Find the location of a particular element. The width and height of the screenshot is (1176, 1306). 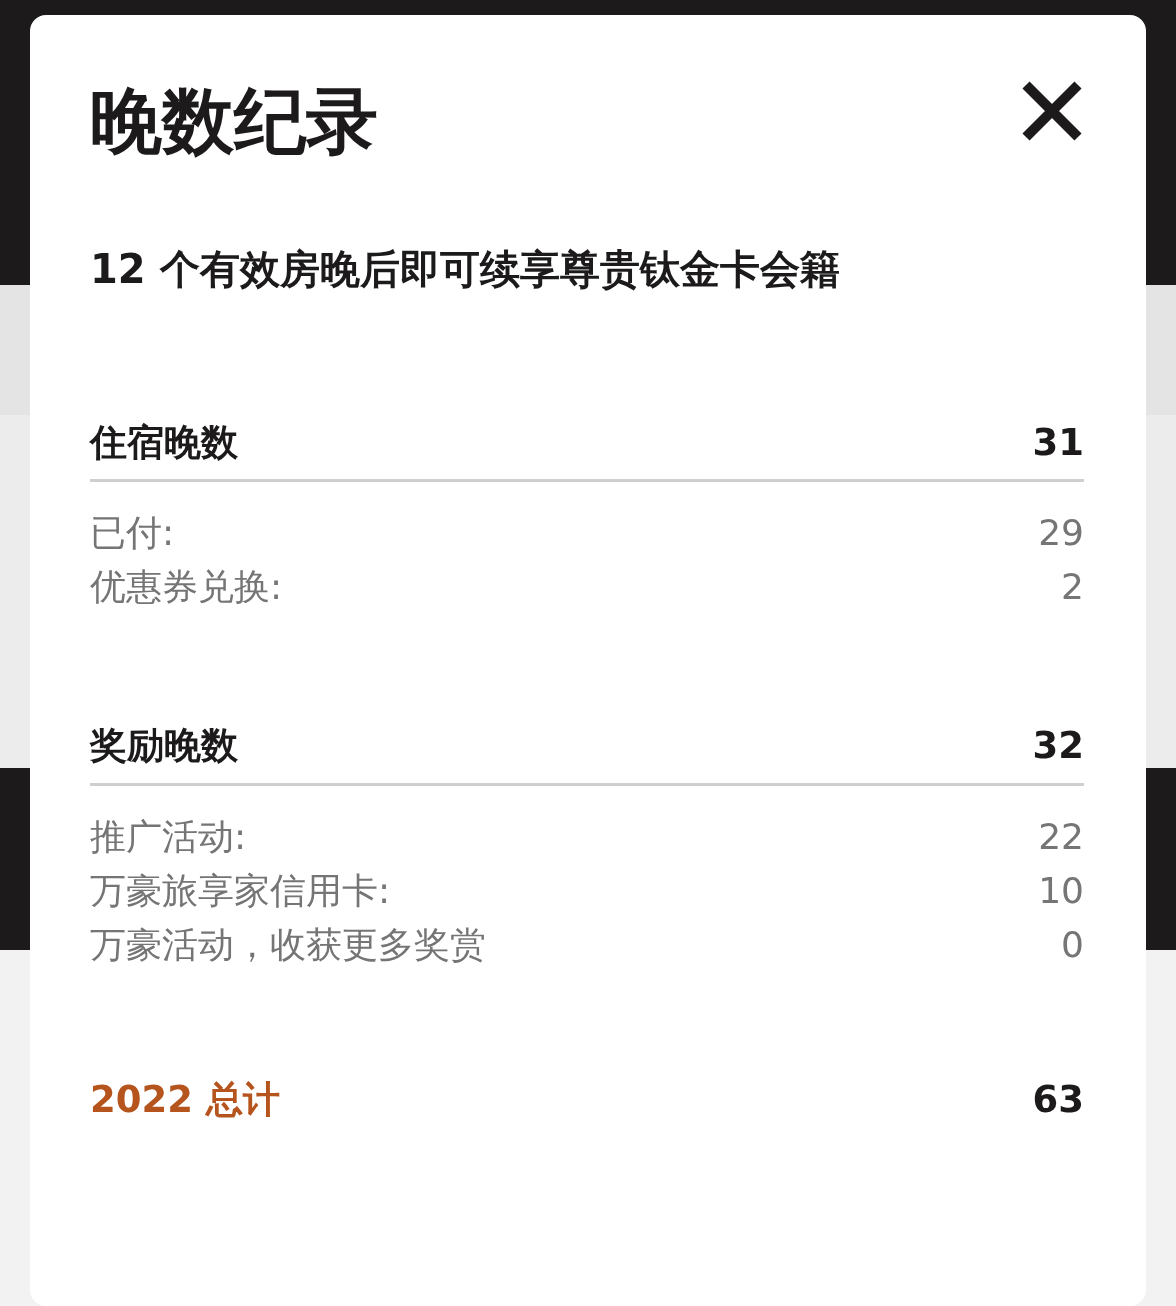

row-label: 万豪旅享家信用卡: is located at coordinates (240, 890).